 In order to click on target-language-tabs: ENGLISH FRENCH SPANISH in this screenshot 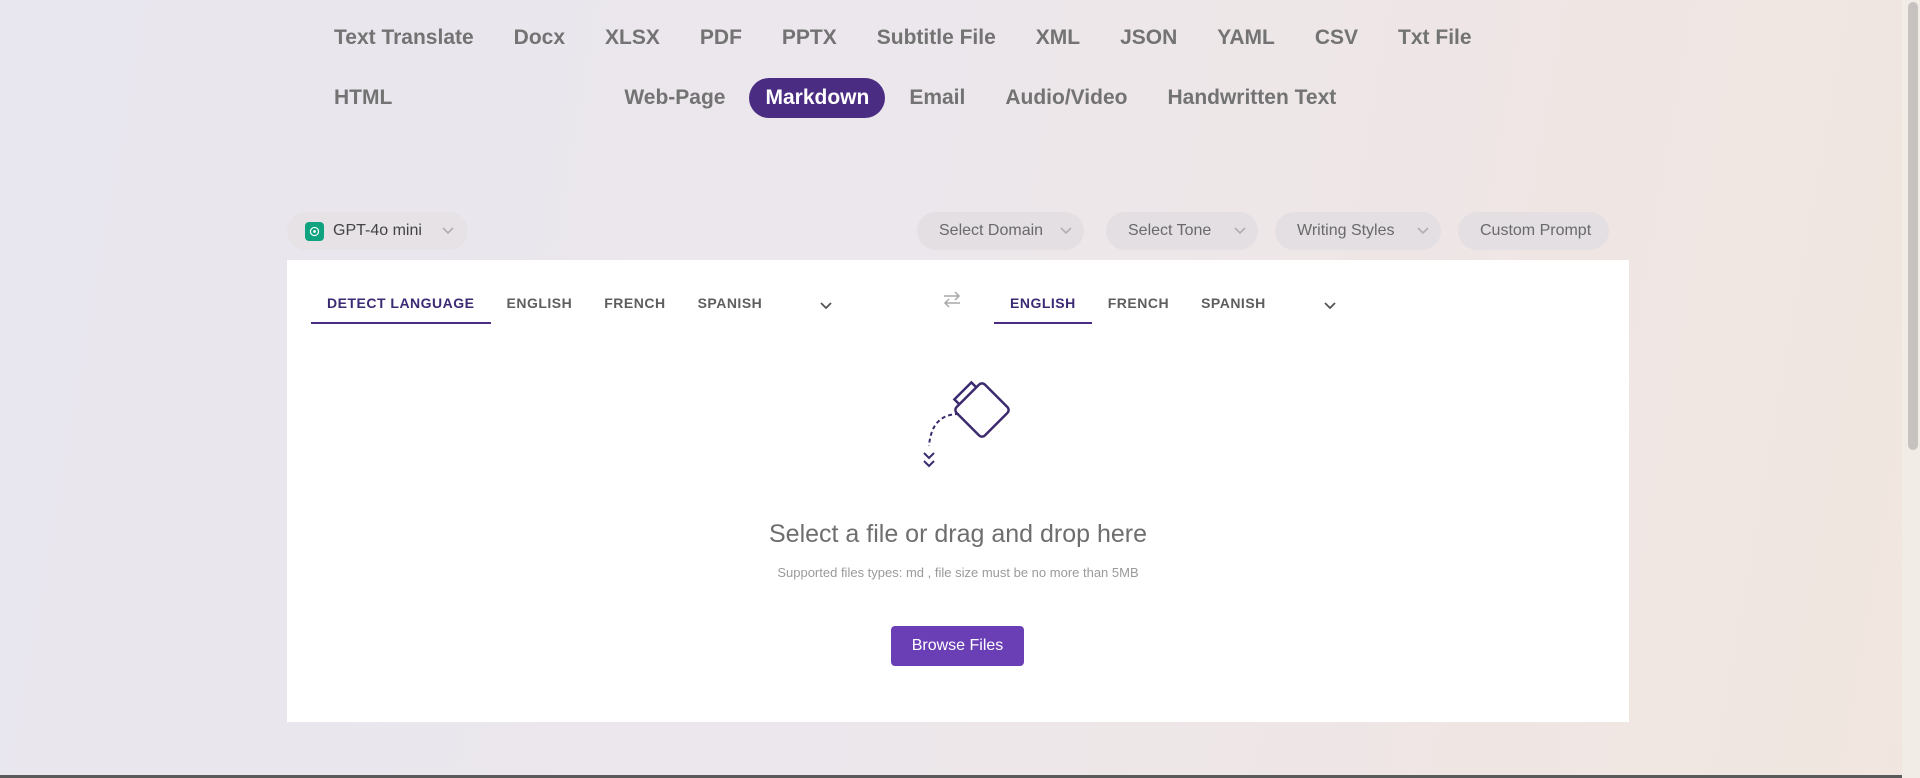, I will do `click(1165, 306)`.